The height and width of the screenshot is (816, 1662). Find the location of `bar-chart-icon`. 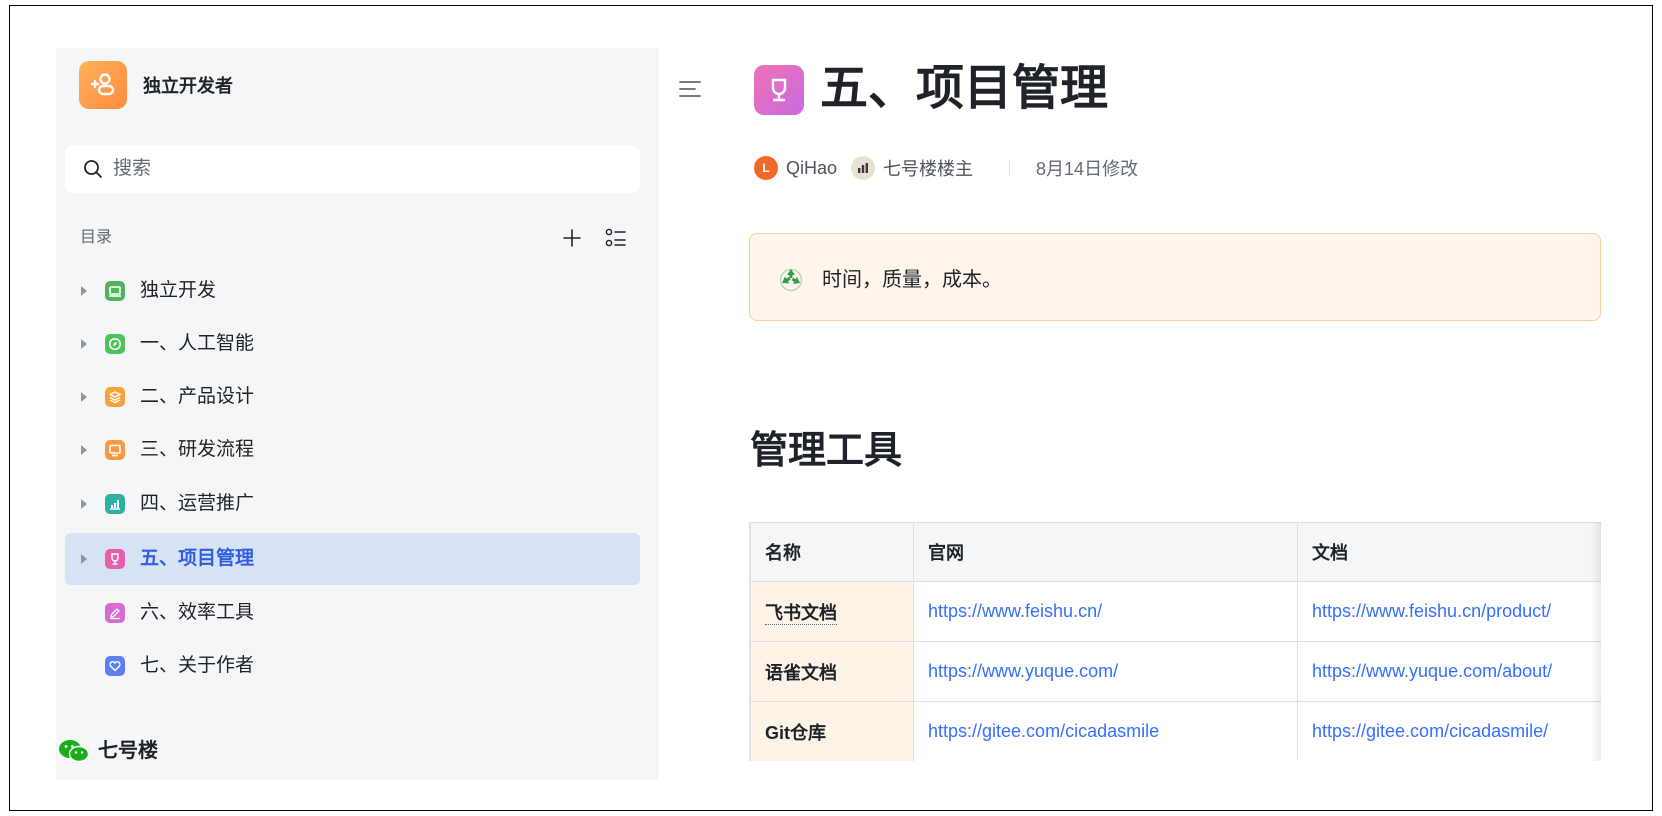

bar-chart-icon is located at coordinates (863, 168).